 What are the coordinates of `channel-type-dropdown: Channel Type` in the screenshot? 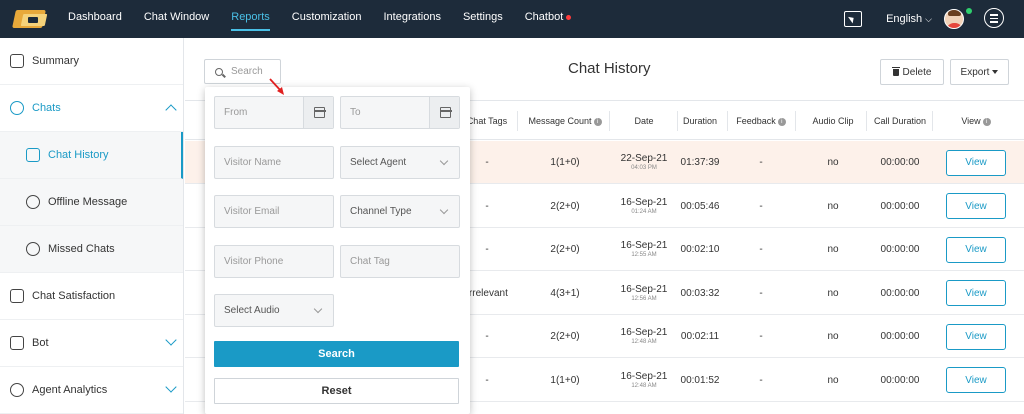 It's located at (400, 211).